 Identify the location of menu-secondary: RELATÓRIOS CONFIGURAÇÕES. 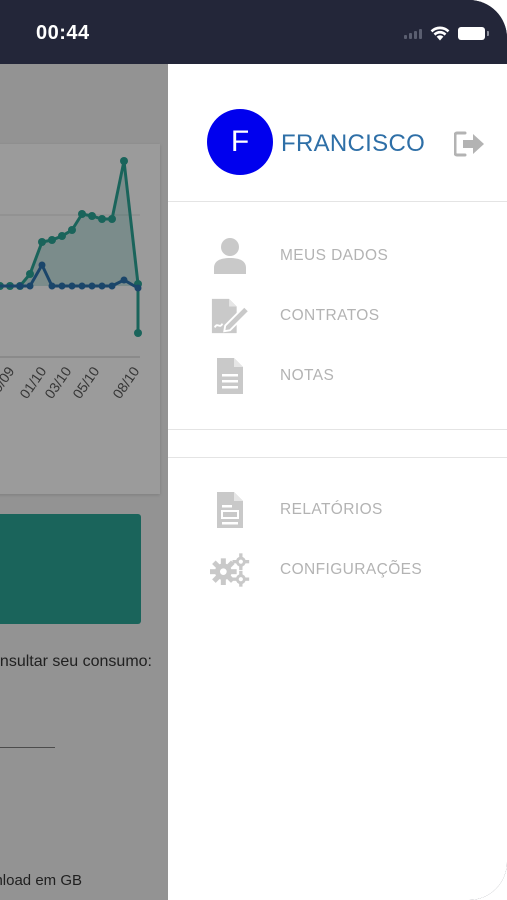
(337, 540).